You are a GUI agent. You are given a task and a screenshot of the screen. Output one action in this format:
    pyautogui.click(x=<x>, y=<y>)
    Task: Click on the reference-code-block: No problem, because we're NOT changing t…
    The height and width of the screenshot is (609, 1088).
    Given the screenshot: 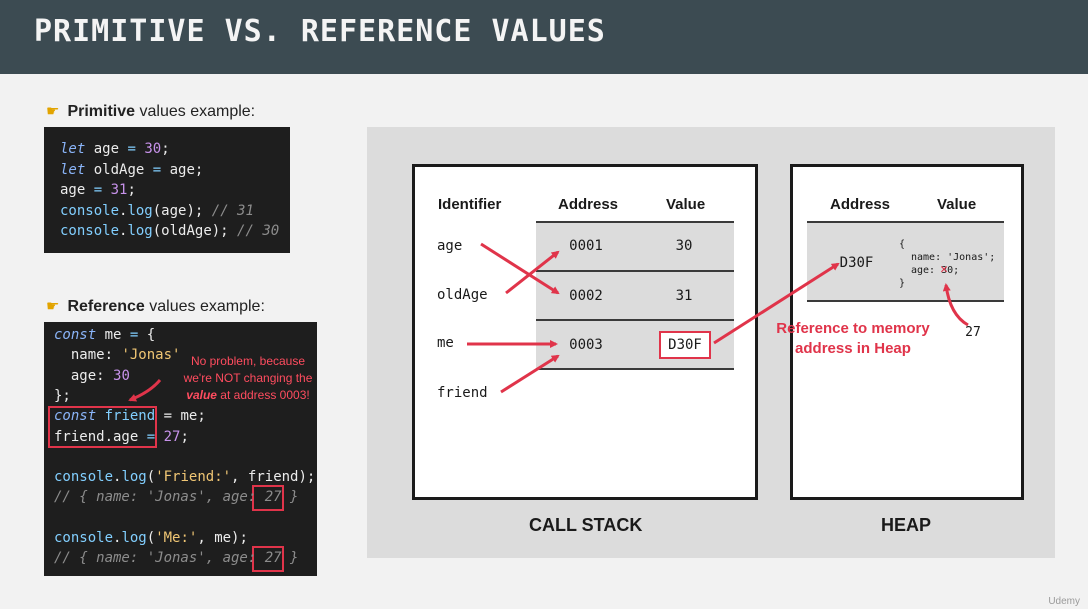 What is the action you would take?
    pyautogui.click(x=180, y=449)
    